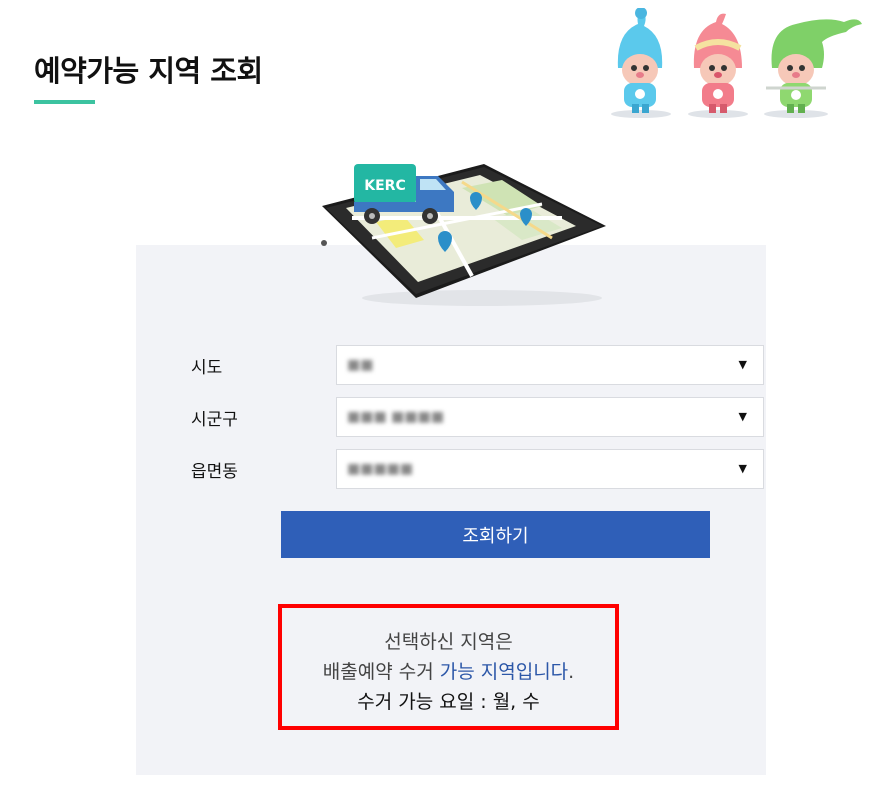 This screenshot has width=869, height=799. I want to click on page-title: 예약가능 지역 조회, so click(148, 71).